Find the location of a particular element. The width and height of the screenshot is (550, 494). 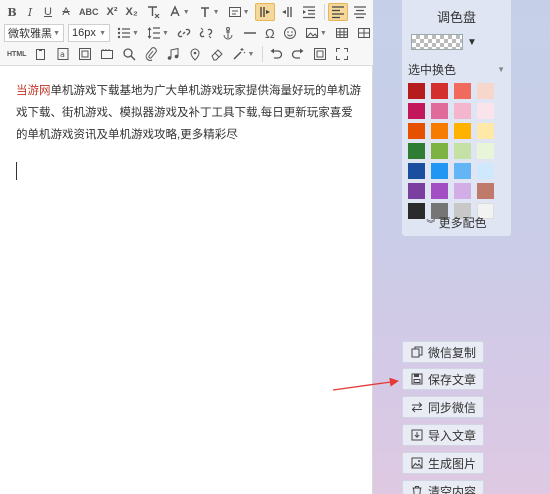

insert-code-button: a is located at coordinates (63, 54).